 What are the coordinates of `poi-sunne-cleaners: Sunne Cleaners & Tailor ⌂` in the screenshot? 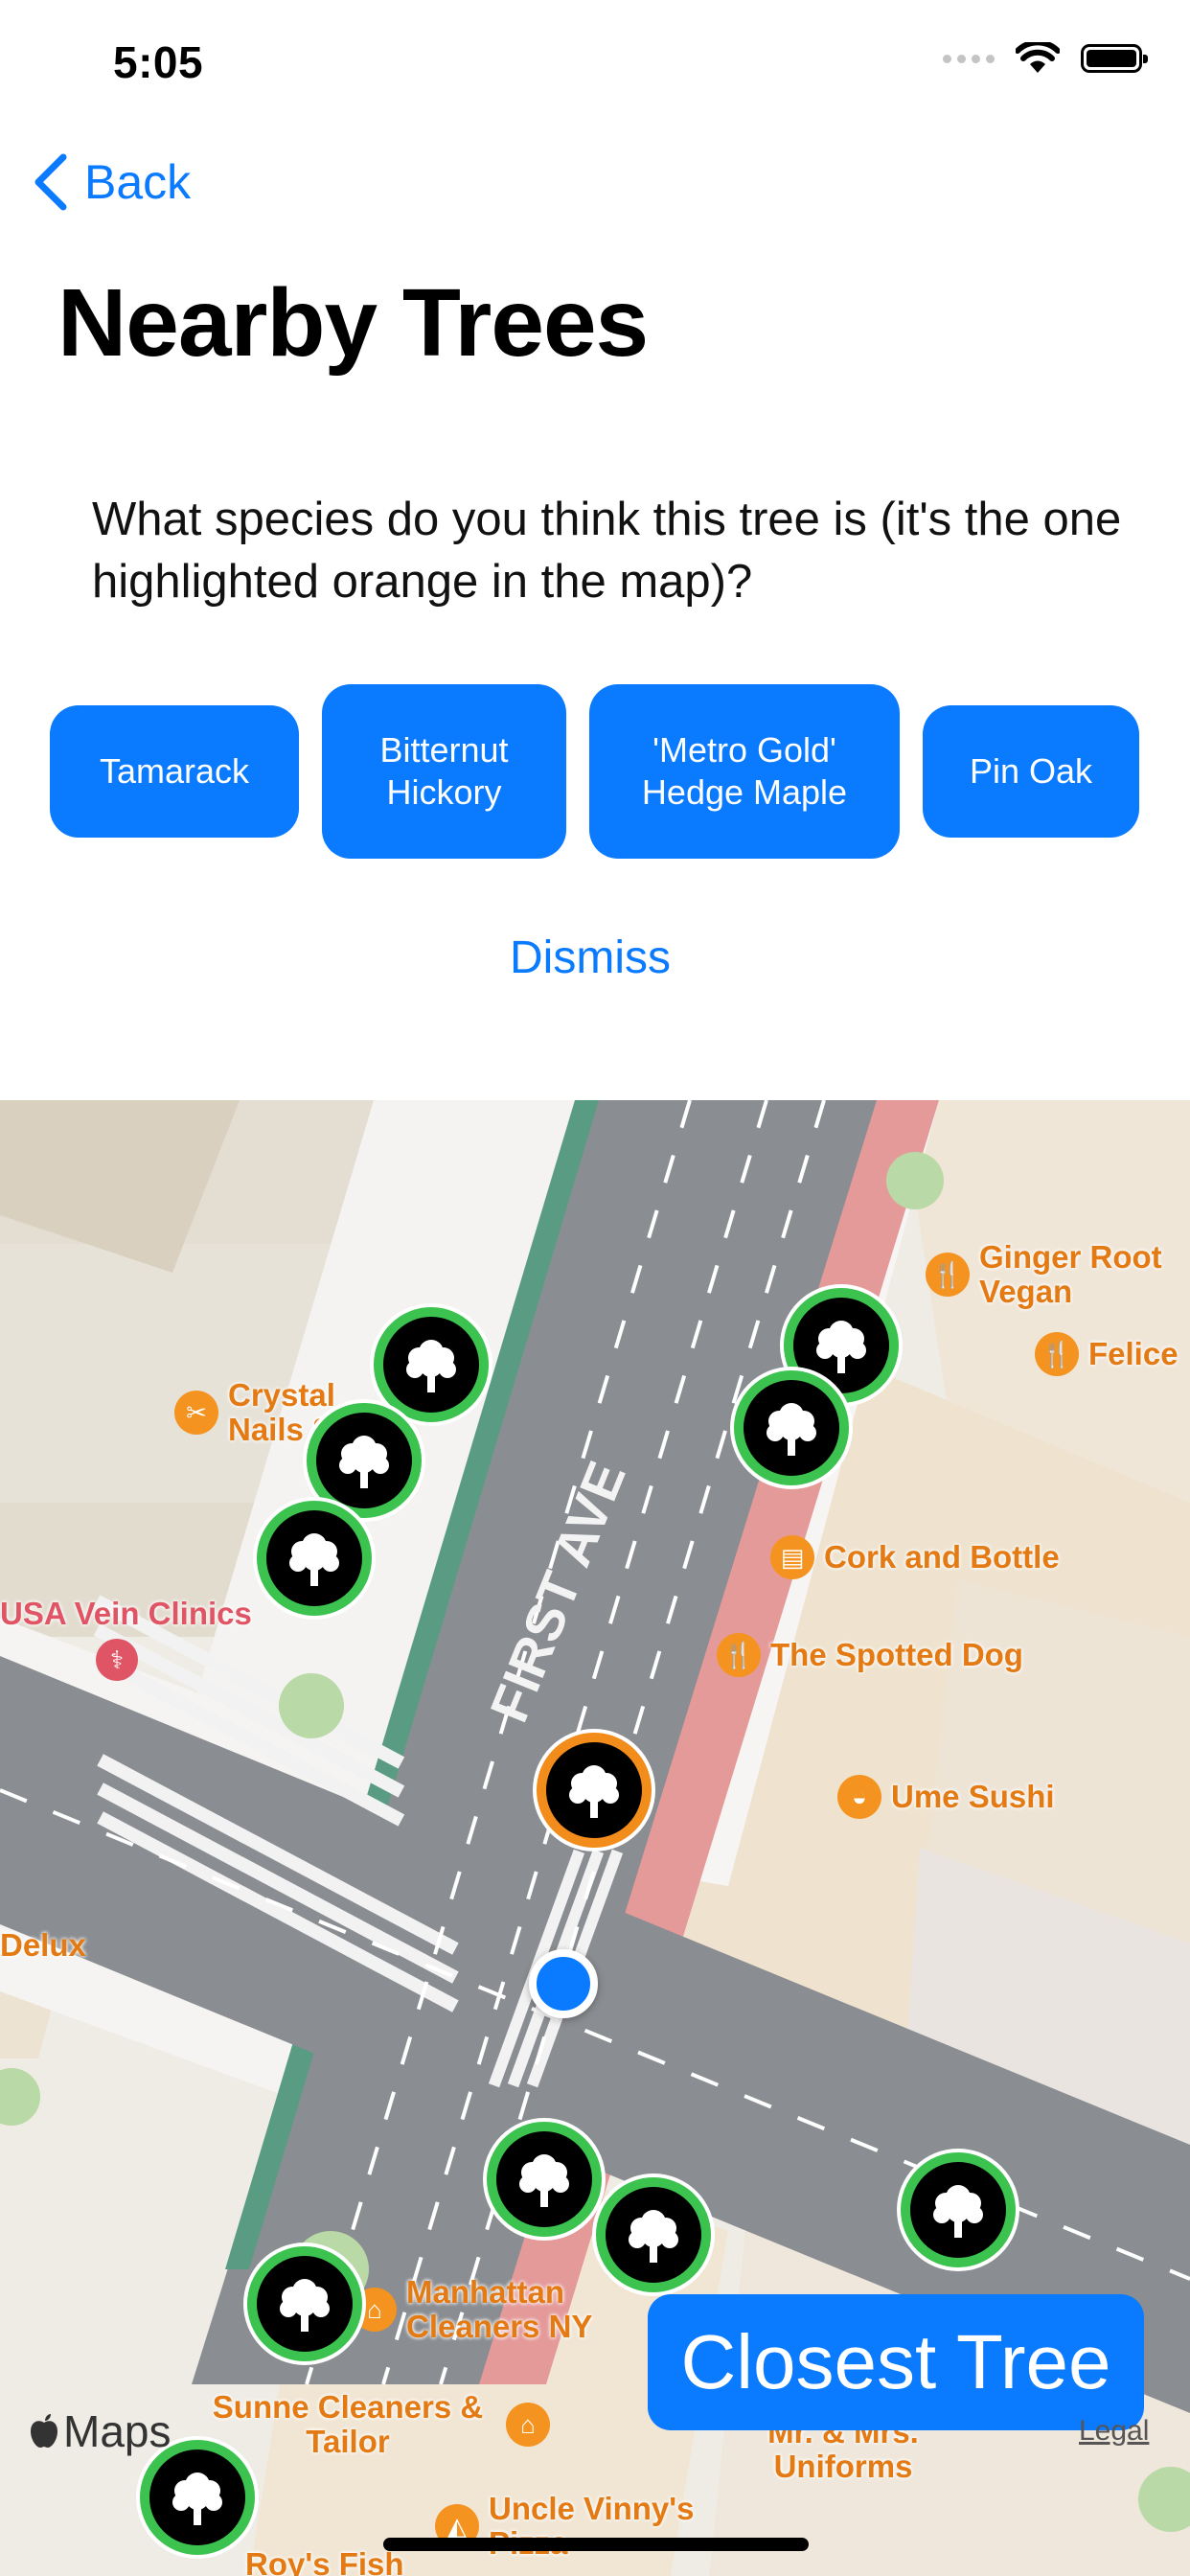 It's located at (374, 2424).